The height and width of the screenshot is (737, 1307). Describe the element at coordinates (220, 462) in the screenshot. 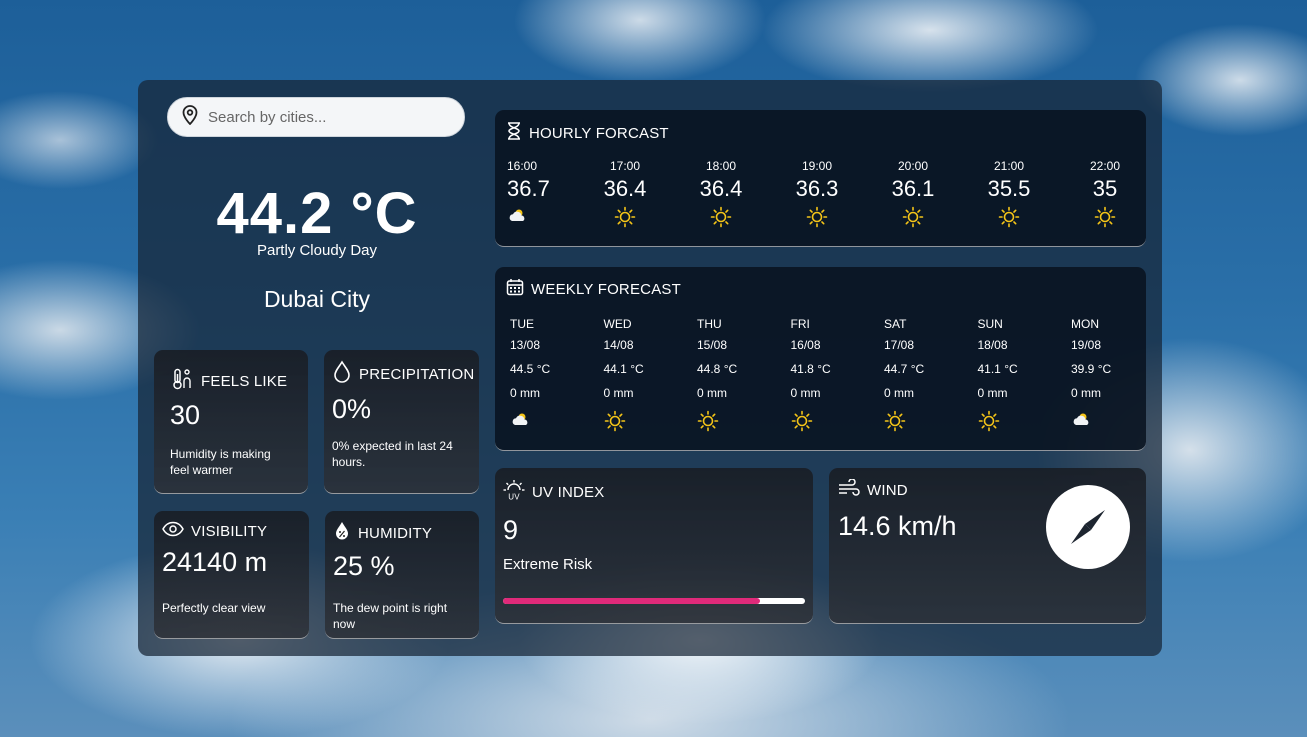

I see `feels-like-note: Humidity is making feel warmer` at that location.